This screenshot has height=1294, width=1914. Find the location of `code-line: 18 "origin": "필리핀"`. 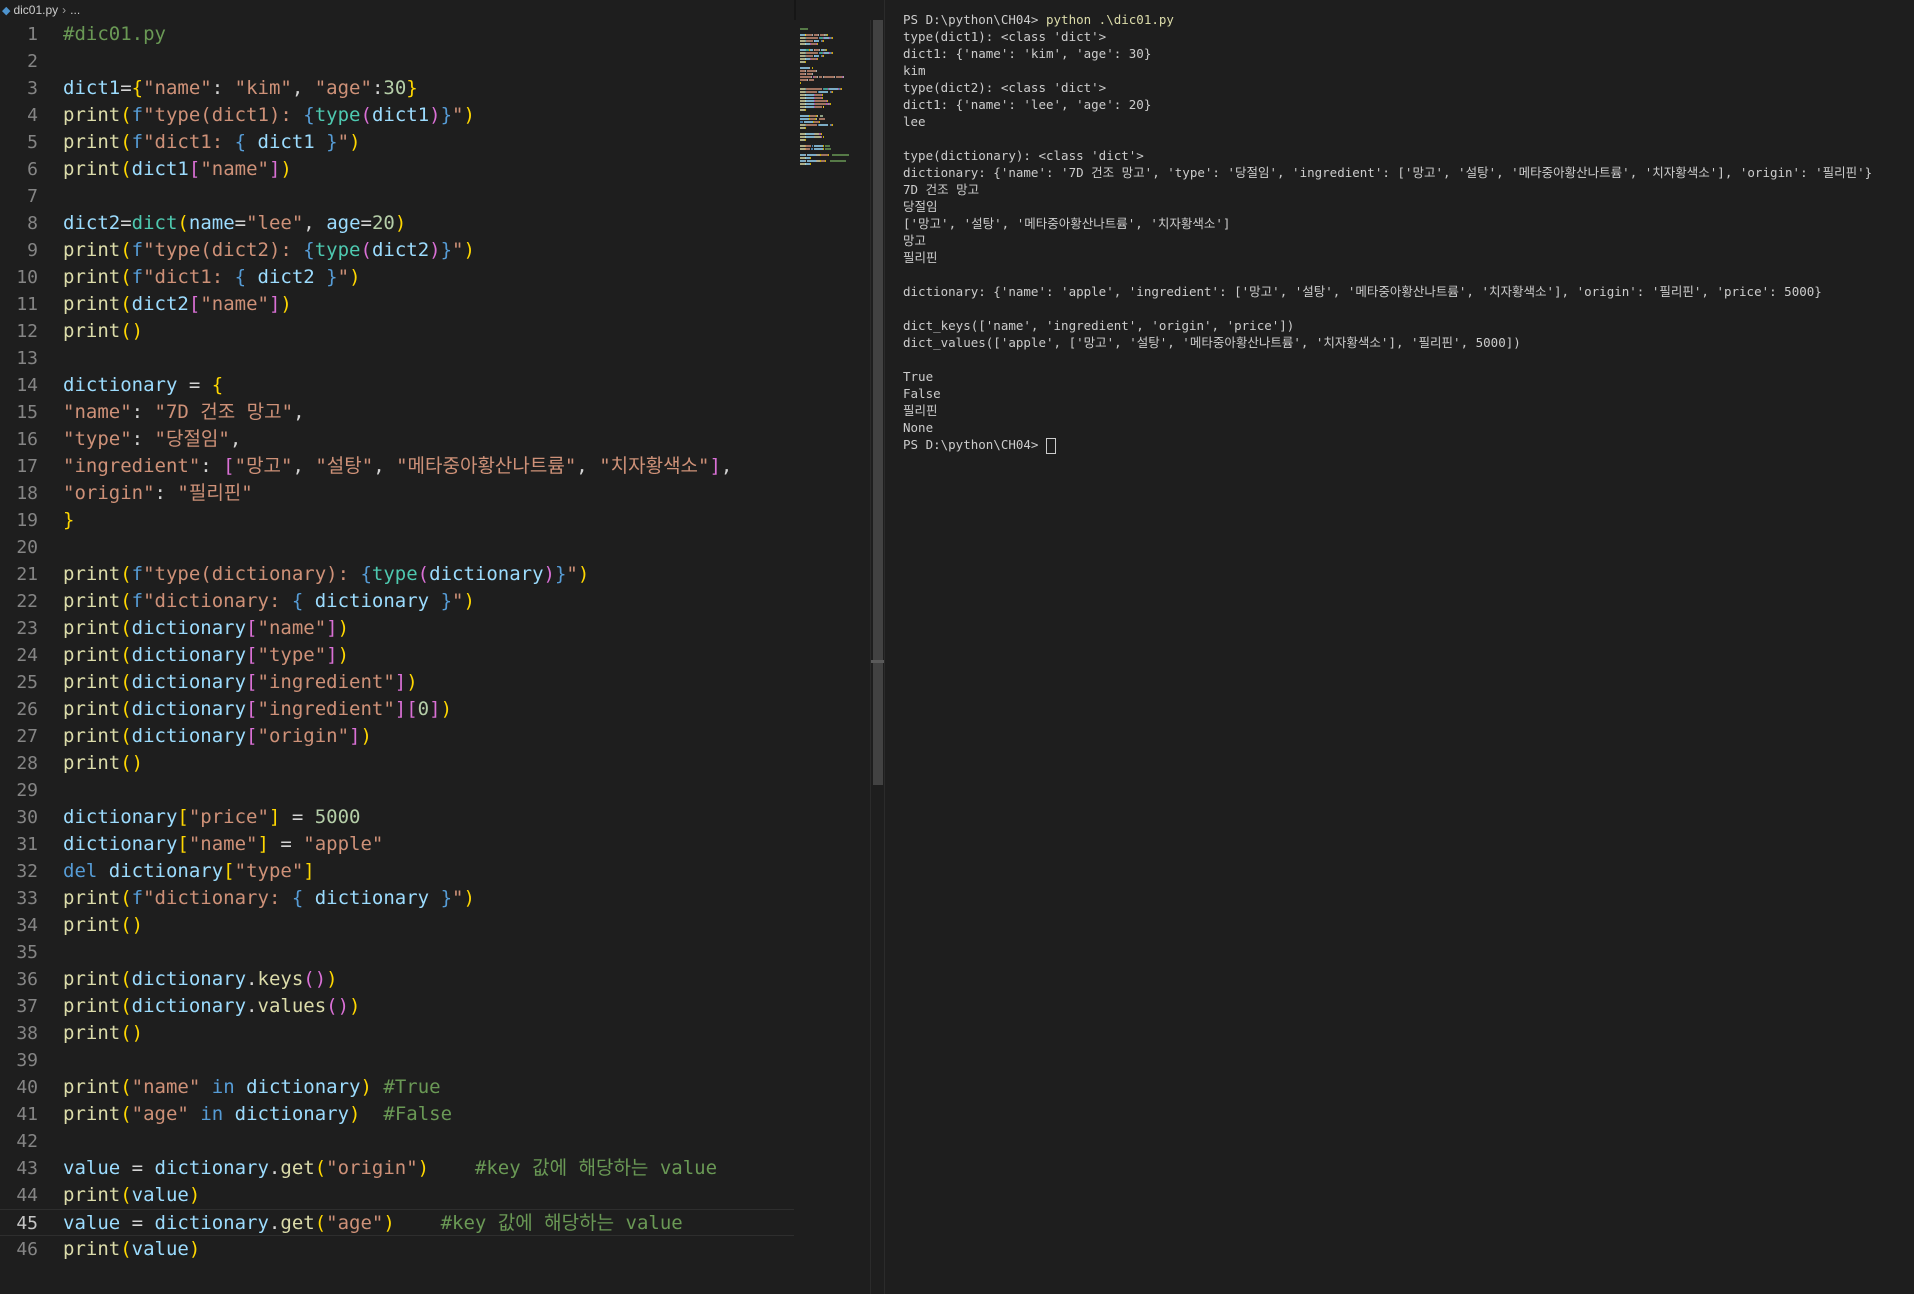

code-line: 18 "origin": "필리핀" is located at coordinates (397, 493).